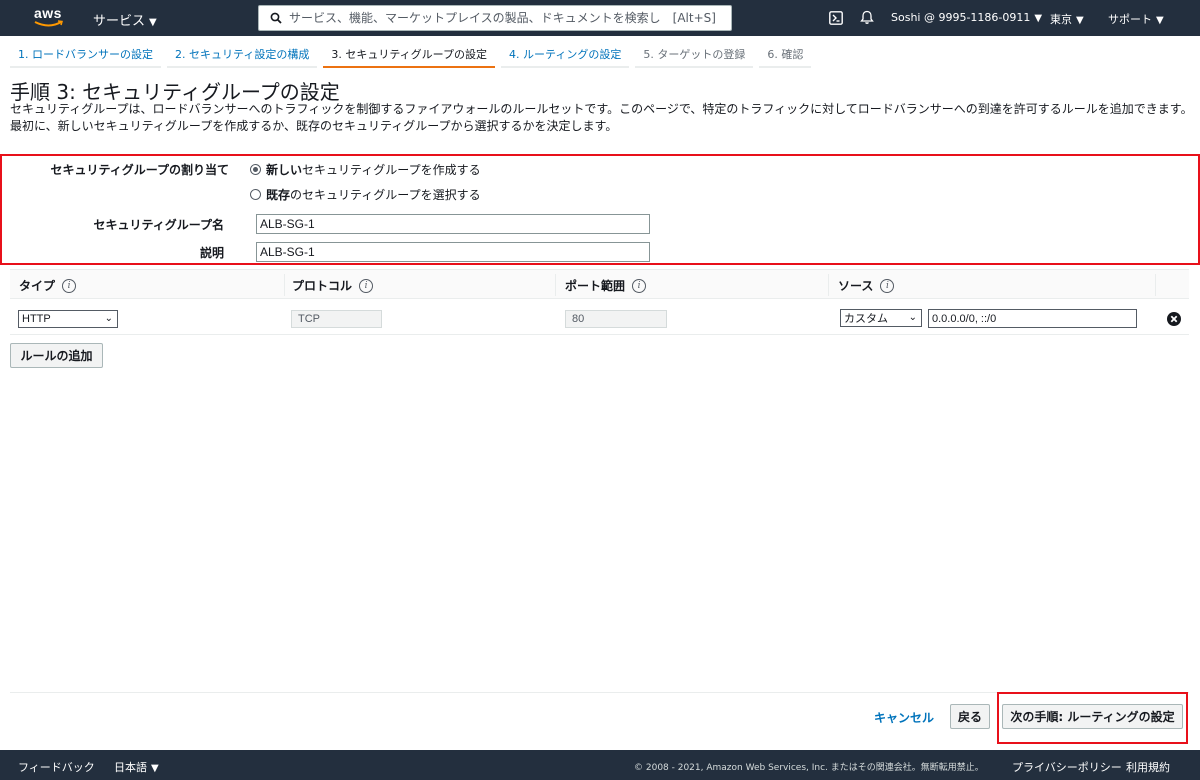 This screenshot has height=780, width=1200. Describe the element at coordinates (322, 286) in the screenshot. I see `column-protocol-label: プロトコル` at that location.